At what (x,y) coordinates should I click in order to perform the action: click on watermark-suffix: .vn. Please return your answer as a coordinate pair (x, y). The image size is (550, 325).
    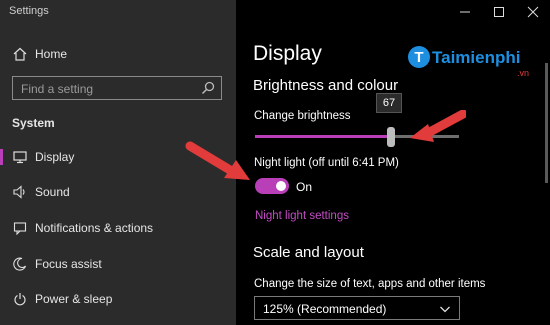
    Looking at the image, I should click on (523, 73).